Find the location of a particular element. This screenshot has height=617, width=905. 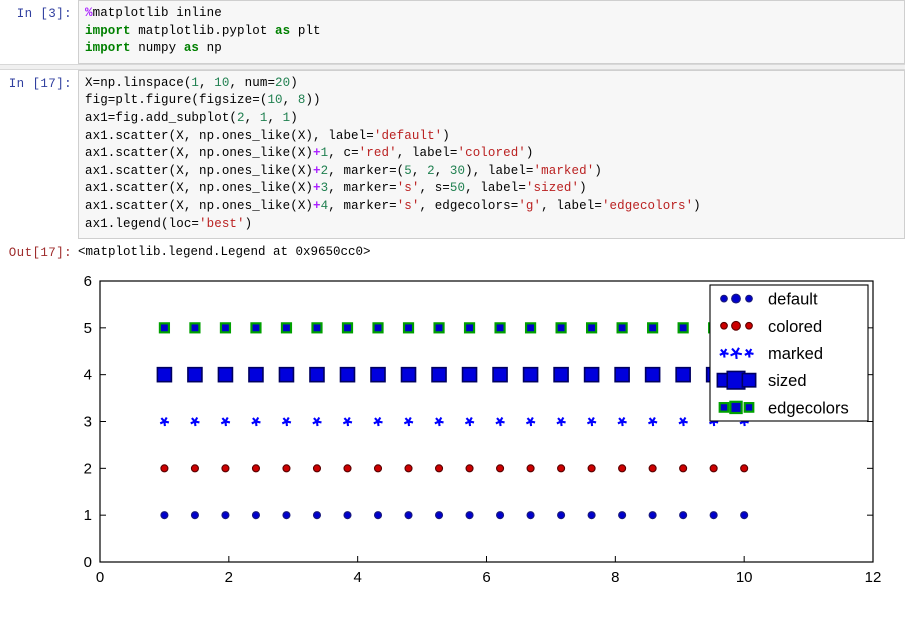

chart-legend: default colored marked sized edgecolors is located at coordinates (789, 353).